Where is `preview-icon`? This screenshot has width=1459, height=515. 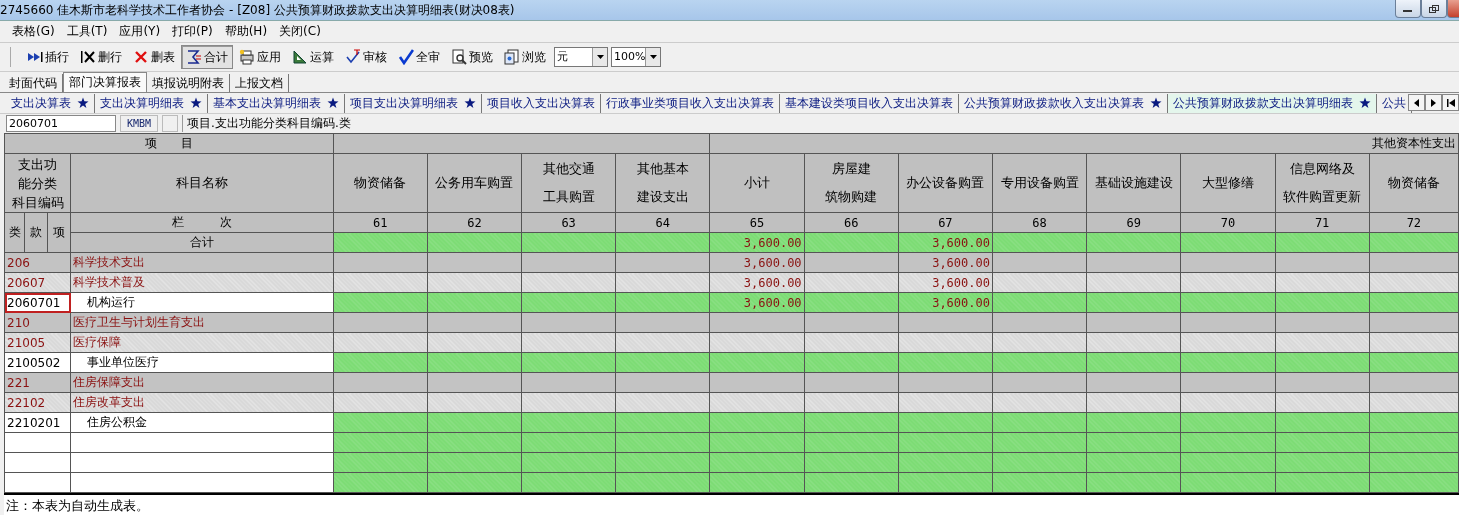 preview-icon is located at coordinates (459, 57).